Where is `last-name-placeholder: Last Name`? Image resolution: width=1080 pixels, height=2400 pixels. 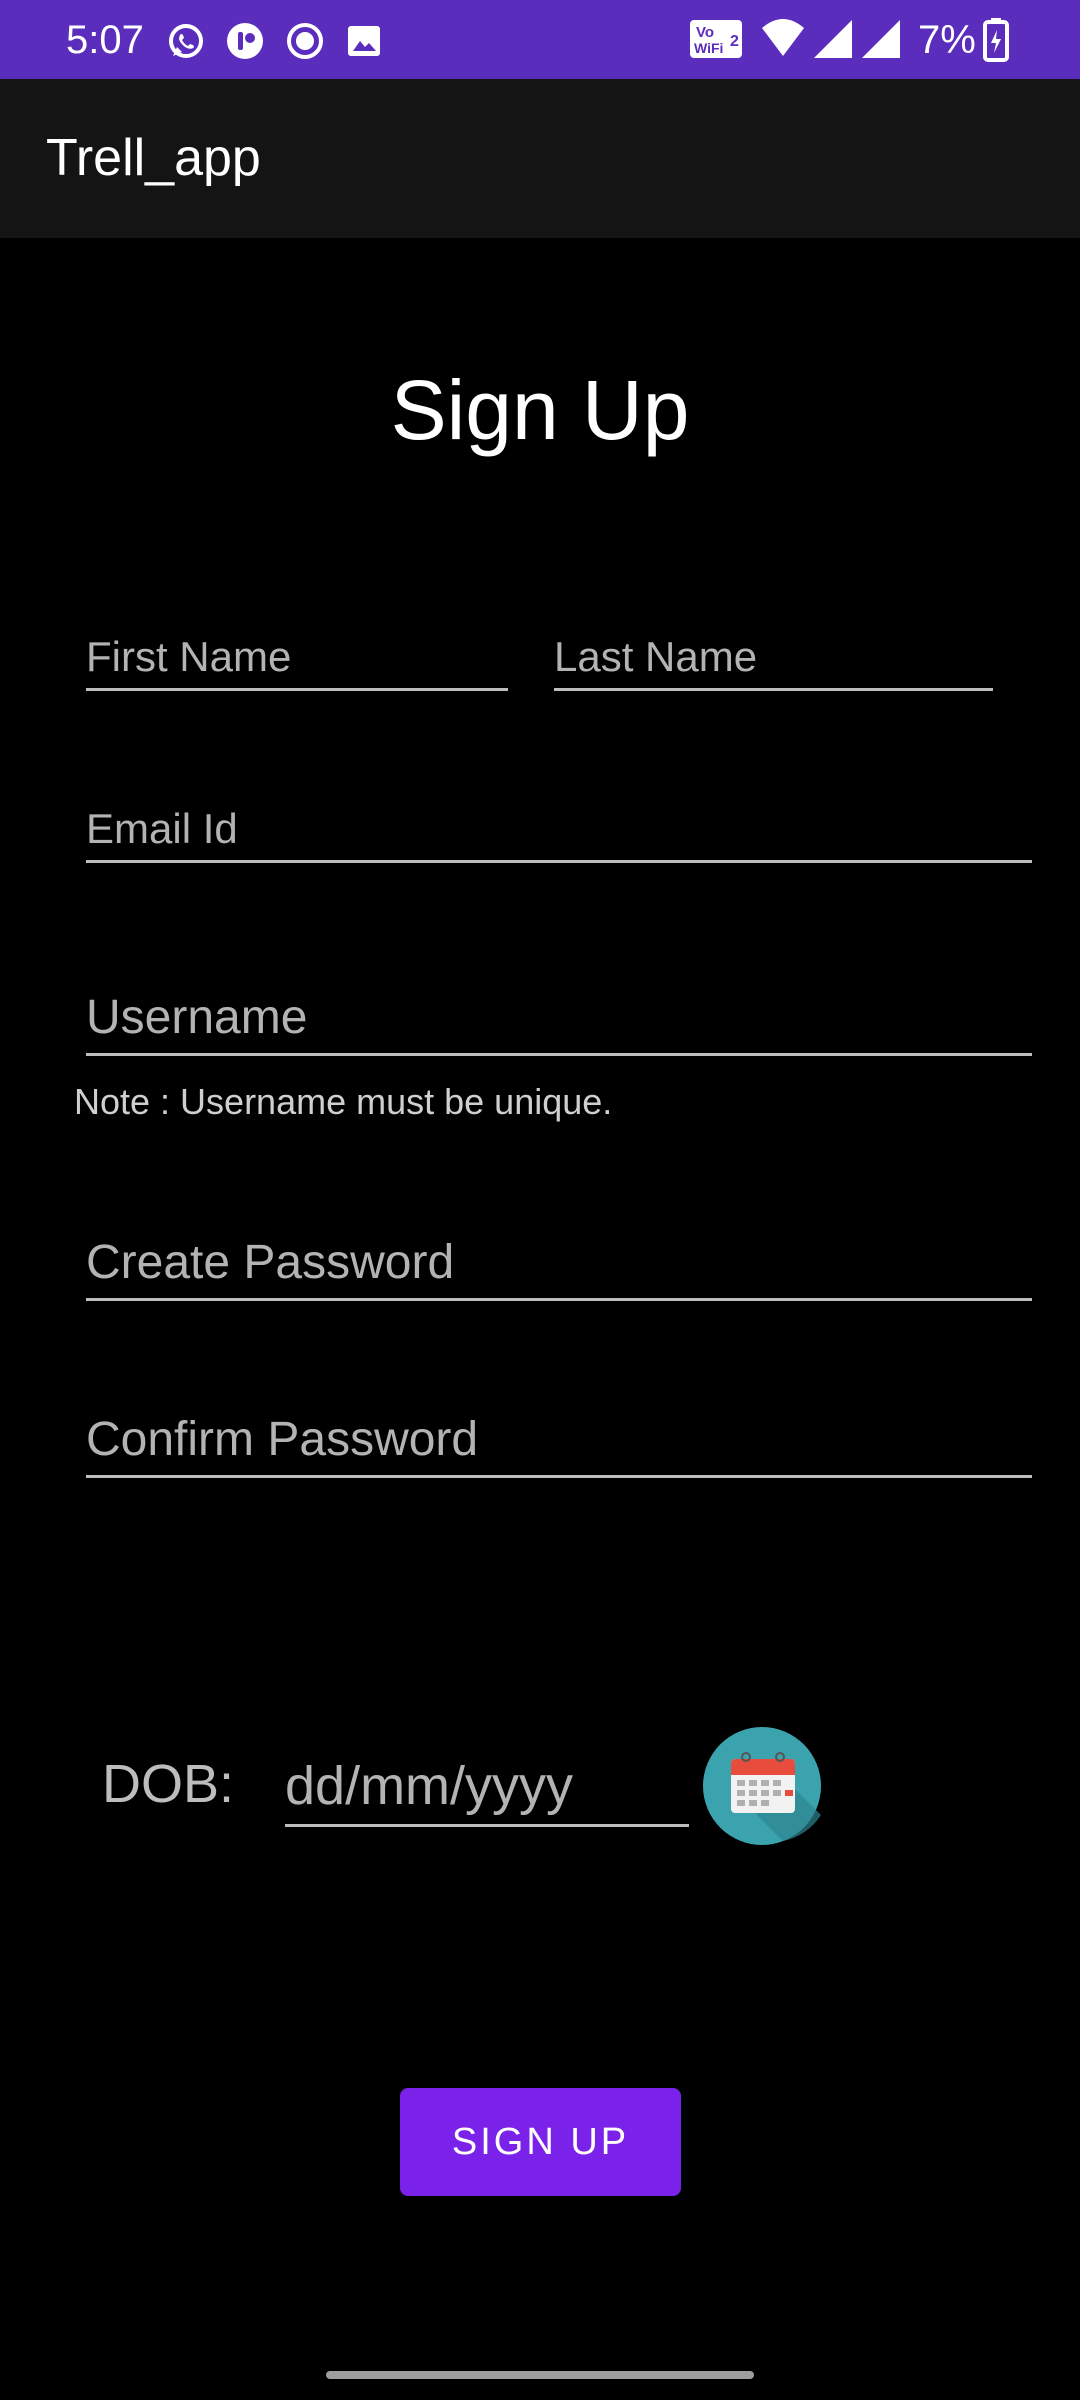 last-name-placeholder: Last Name is located at coordinates (656, 656).